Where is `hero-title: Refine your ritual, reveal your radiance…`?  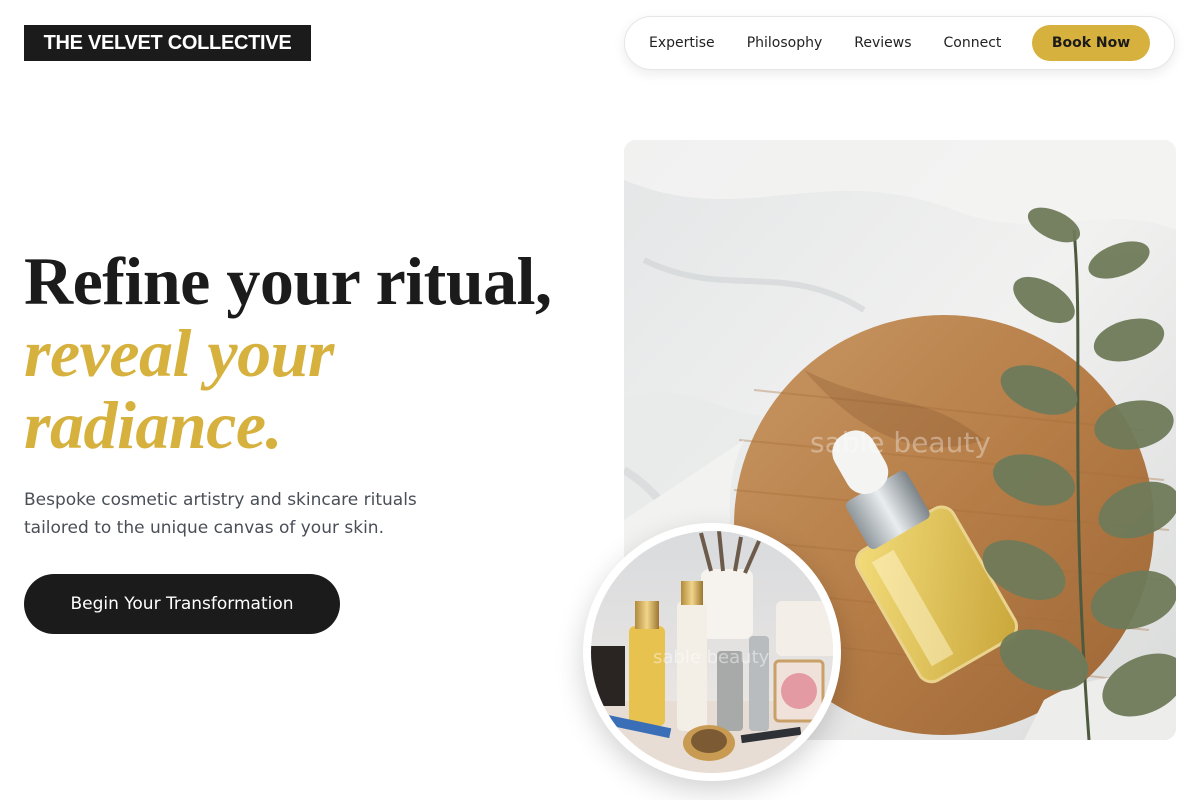
hero-title: Refine your ritual, reveal your radiance… is located at coordinates (314, 353).